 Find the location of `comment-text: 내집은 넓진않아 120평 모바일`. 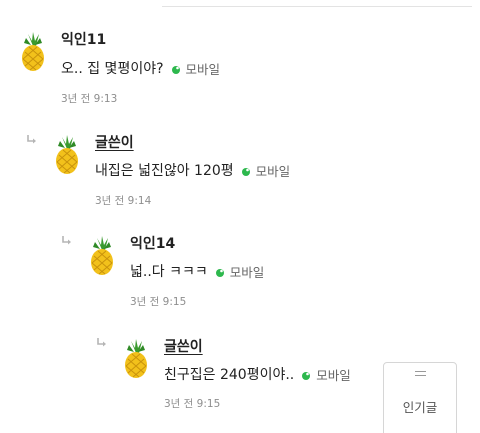

comment-text: 내집은 넓진않아 120평 모바일 is located at coordinates (192, 170).